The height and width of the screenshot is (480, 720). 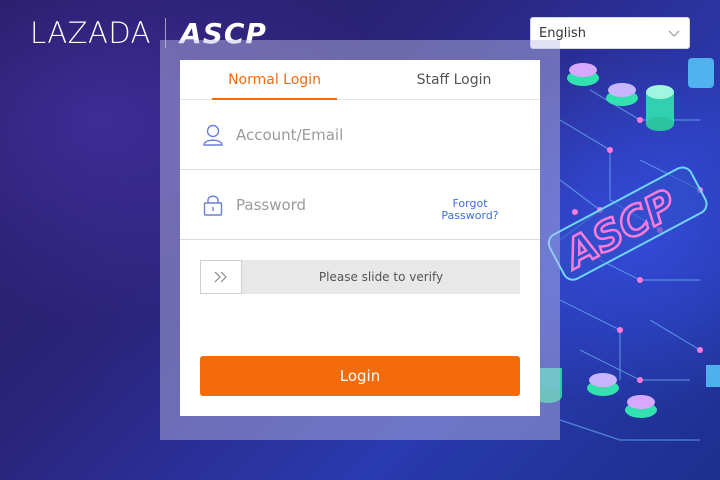 What do you see at coordinates (470, 210) in the screenshot?
I see `forgot-password-link: Forgot Password?` at bounding box center [470, 210].